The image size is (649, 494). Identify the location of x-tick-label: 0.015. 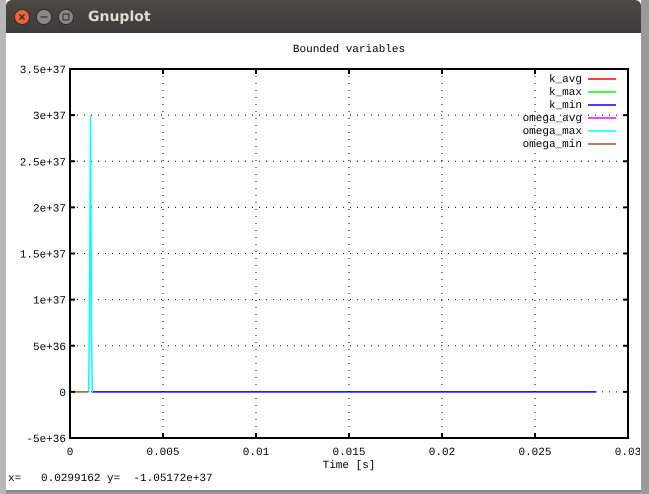
(349, 453).